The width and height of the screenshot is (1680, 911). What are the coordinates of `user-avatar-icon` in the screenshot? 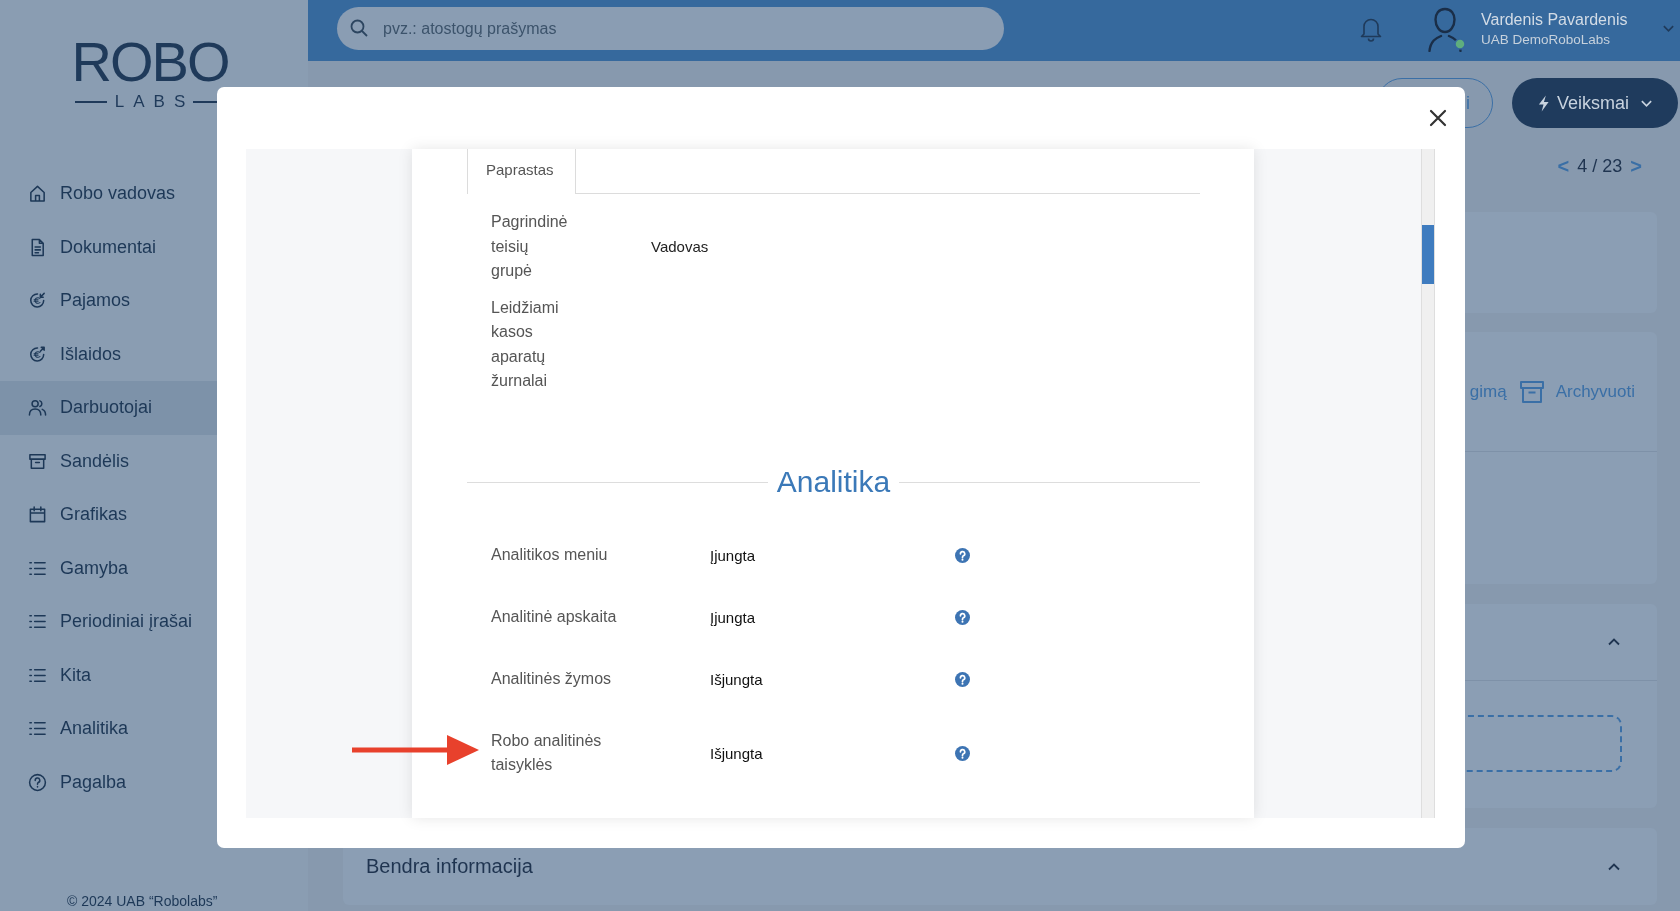 It's located at (1445, 28).